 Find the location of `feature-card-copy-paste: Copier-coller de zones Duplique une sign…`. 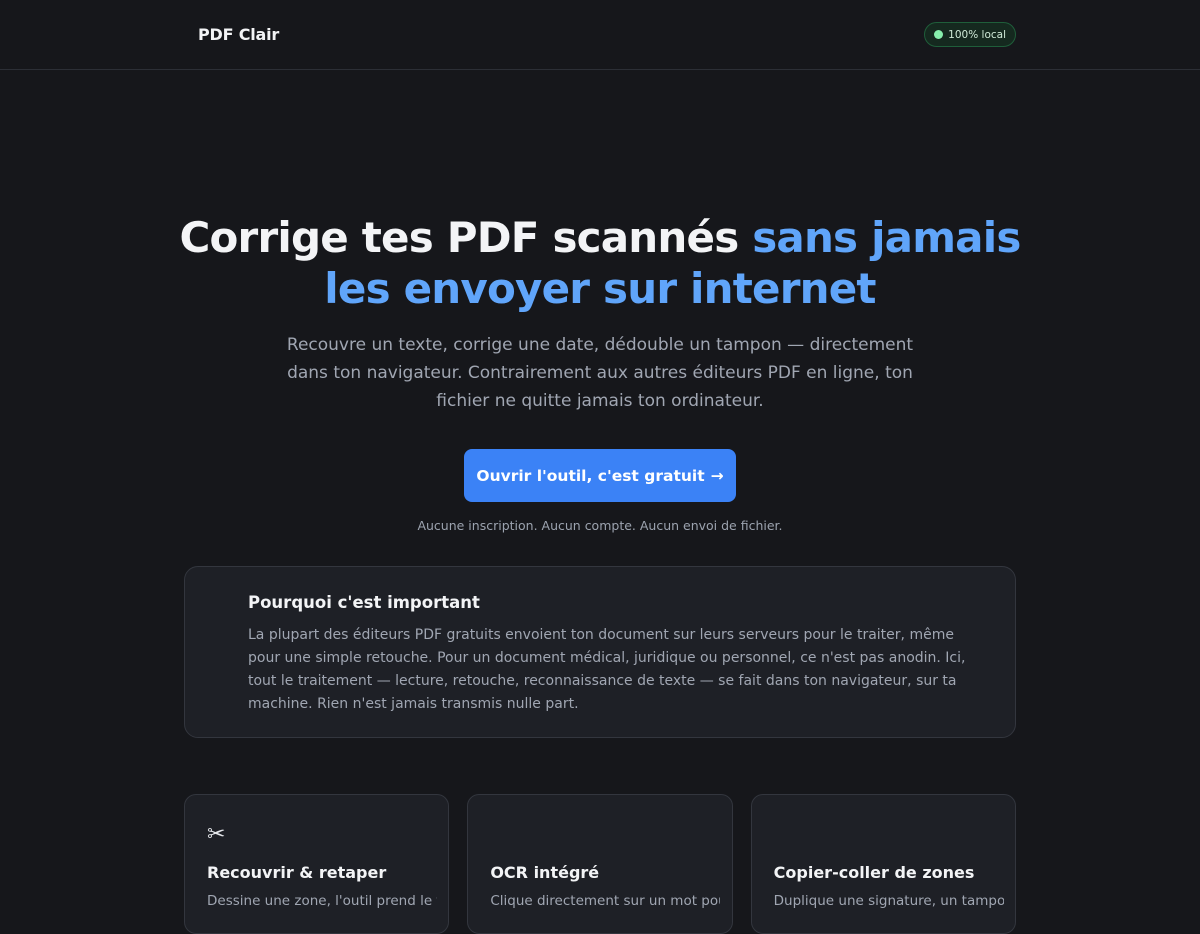

feature-card-copy-paste: Copier-coller de zones Duplique une sign… is located at coordinates (883, 864).